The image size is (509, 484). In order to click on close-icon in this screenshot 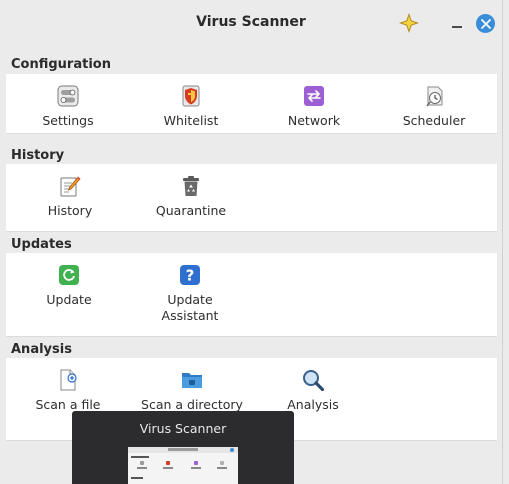, I will do `click(485, 23)`.